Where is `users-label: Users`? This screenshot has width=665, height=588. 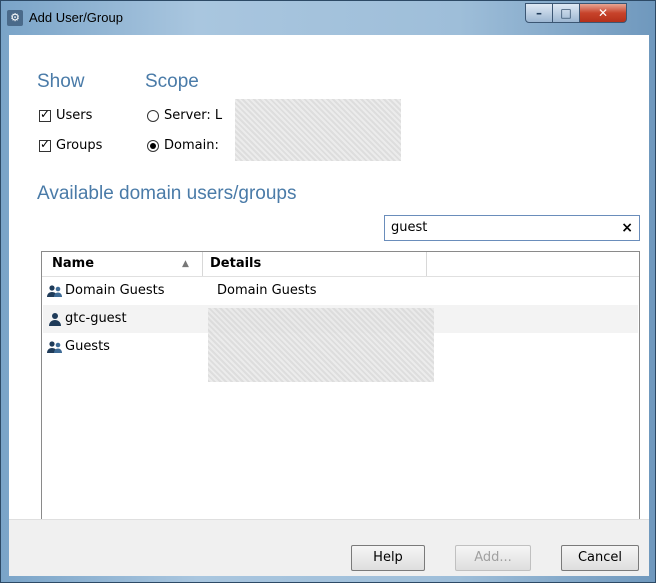 users-label: Users is located at coordinates (74, 115).